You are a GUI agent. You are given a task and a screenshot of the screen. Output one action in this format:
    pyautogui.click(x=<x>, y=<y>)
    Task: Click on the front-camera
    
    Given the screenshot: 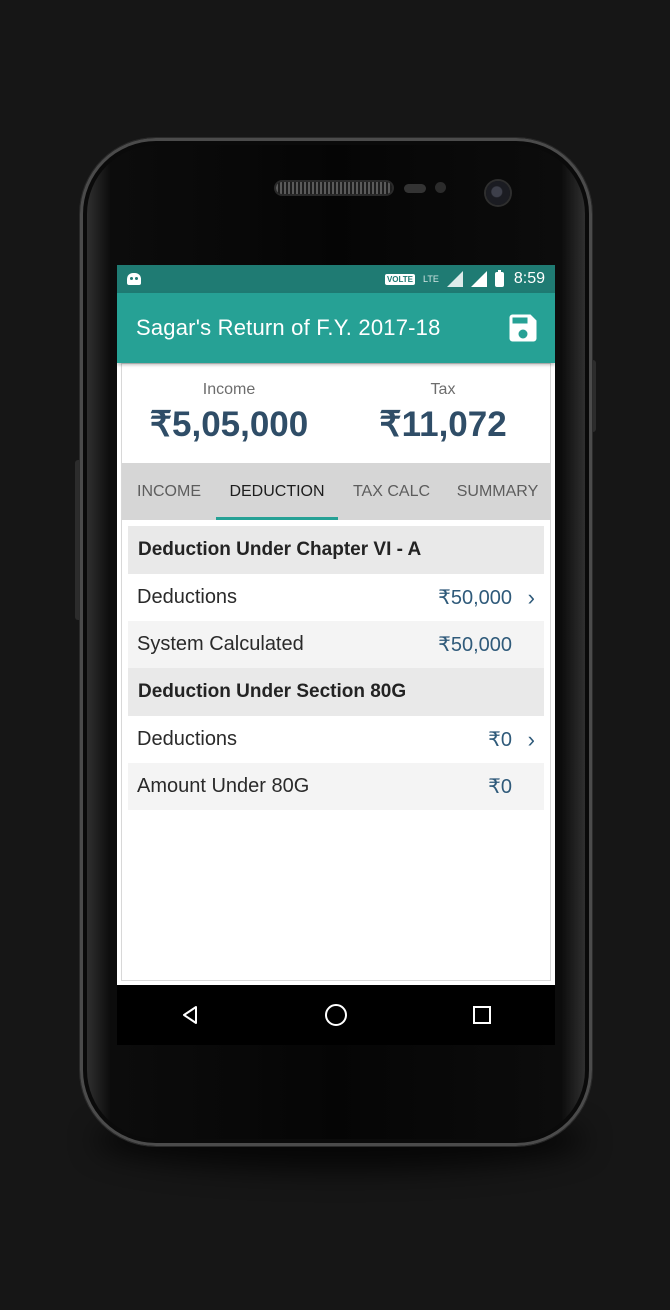 What is the action you would take?
    pyautogui.click(x=498, y=193)
    